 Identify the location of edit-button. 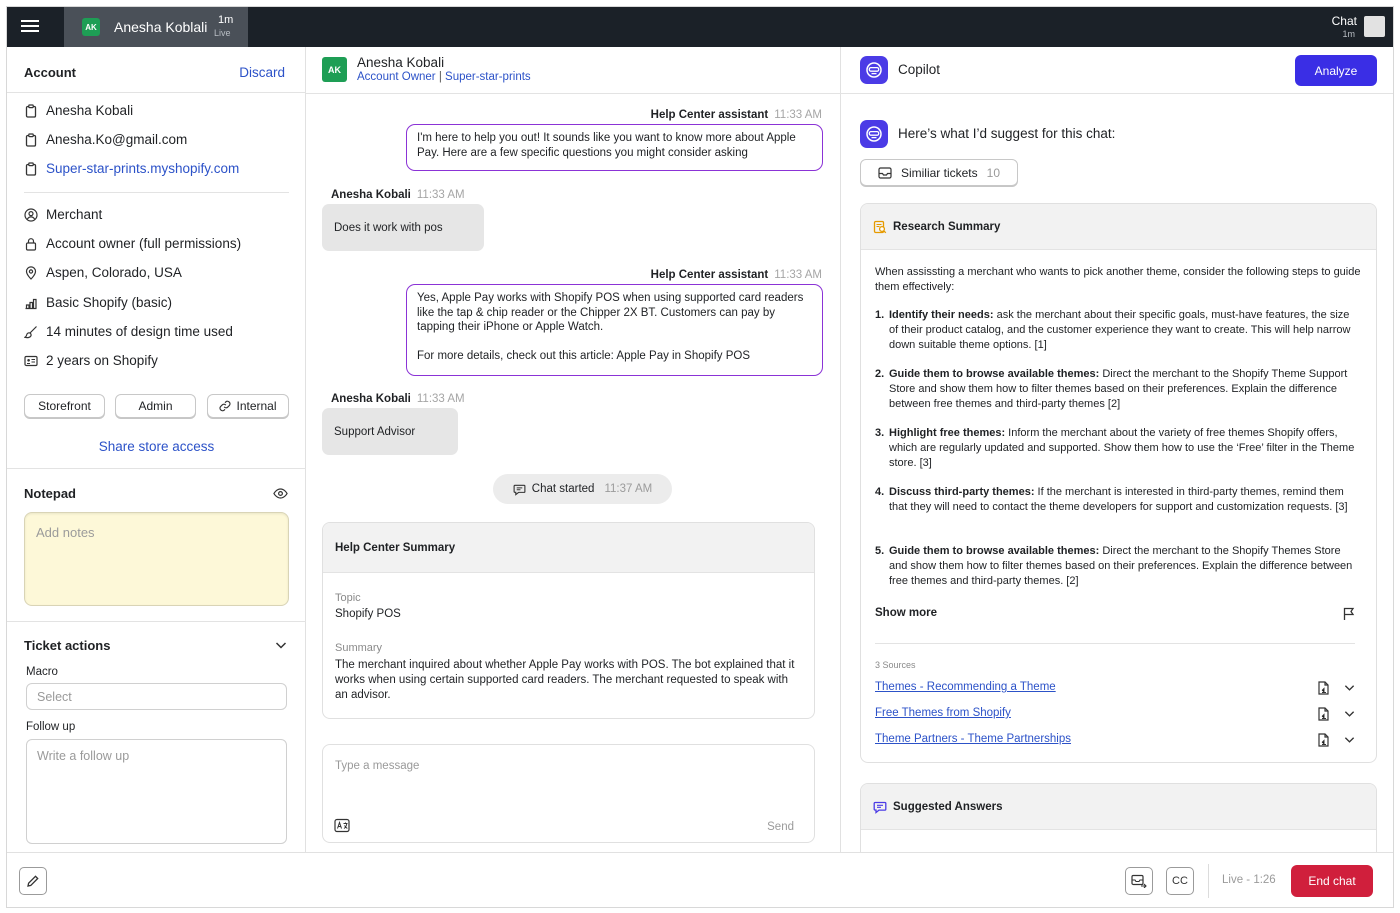
(33, 881).